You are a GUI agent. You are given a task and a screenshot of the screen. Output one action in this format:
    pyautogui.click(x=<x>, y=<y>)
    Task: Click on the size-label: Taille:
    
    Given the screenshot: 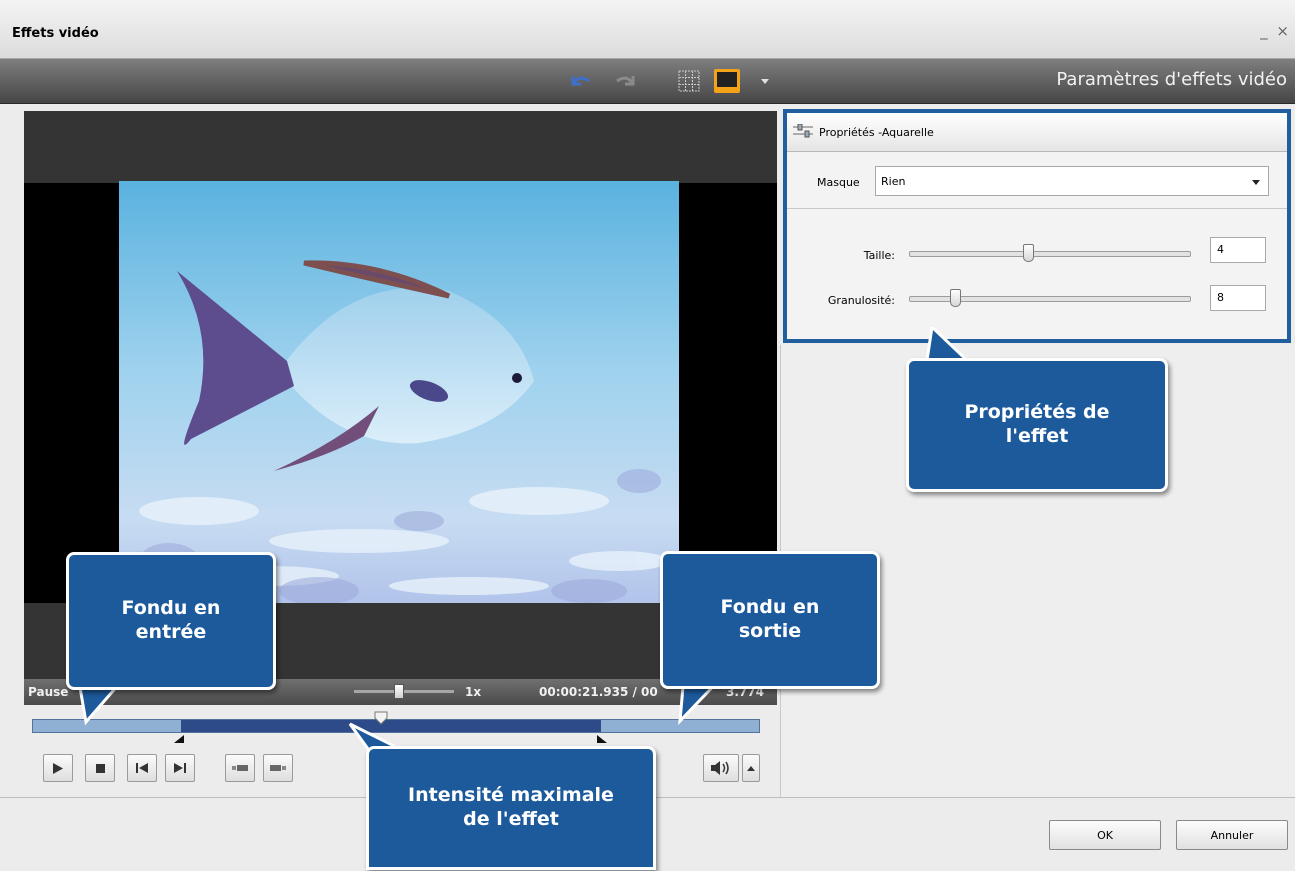 What is the action you would take?
    pyautogui.click(x=879, y=255)
    